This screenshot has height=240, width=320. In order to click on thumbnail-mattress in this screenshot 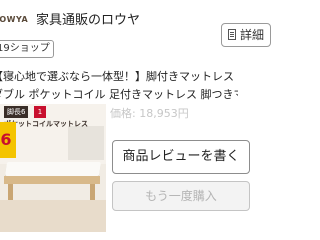, I will do `click(53, 169)`.